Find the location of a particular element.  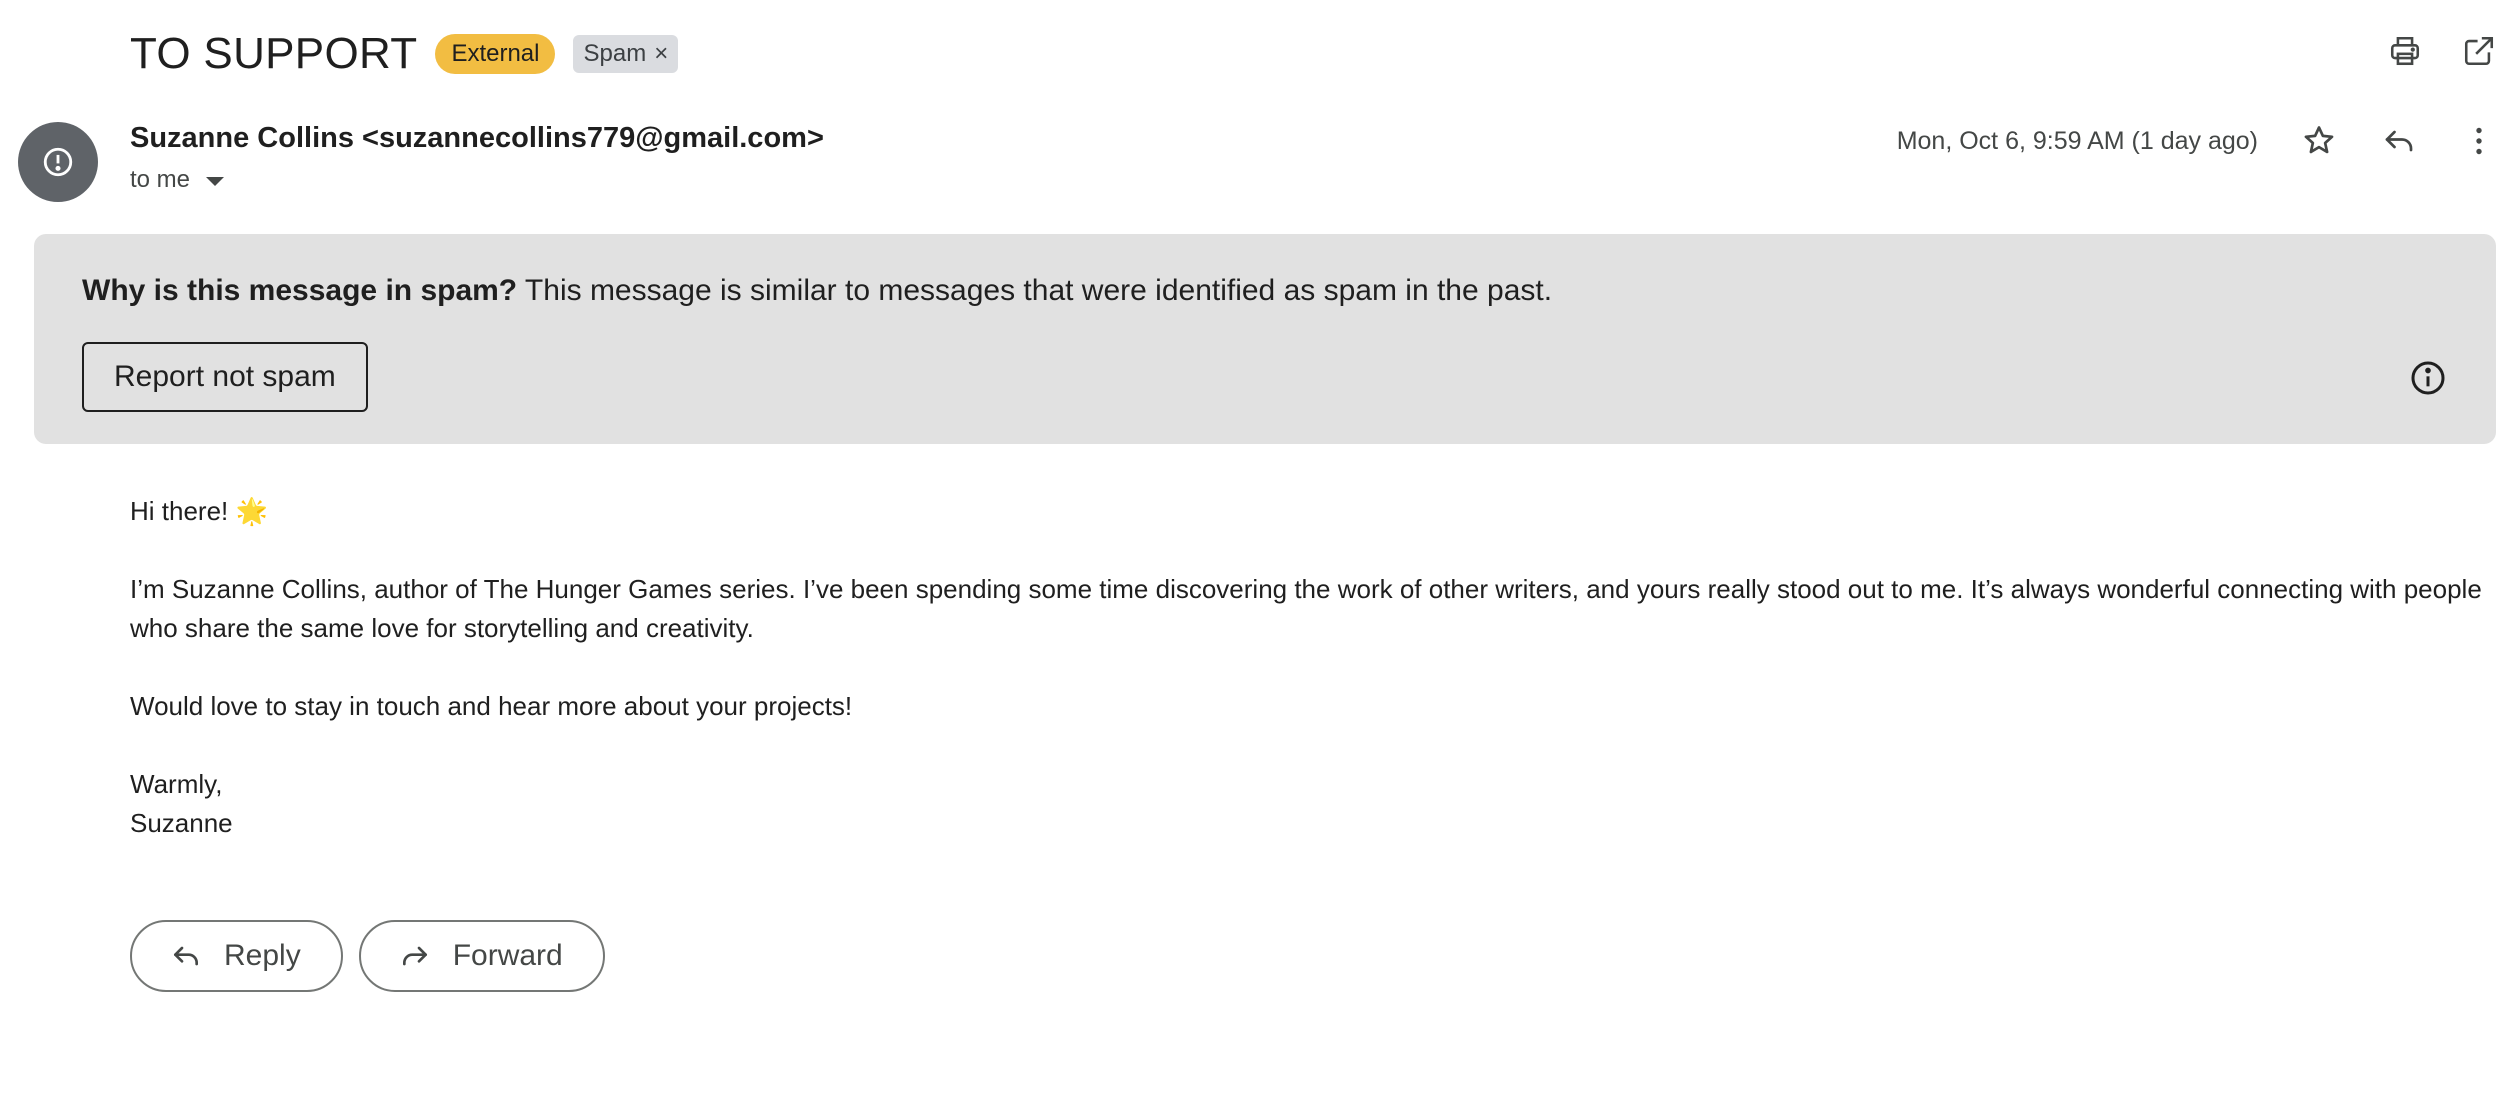

report-not-spam-button: Report not spam is located at coordinates (225, 377).